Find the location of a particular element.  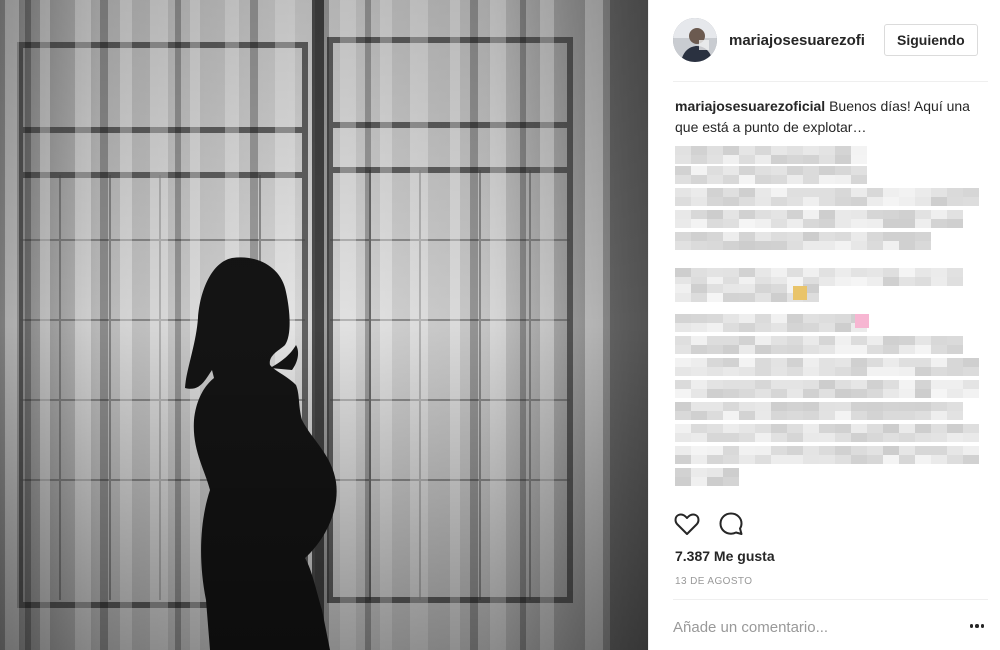

ellipsis-icon is located at coordinates (977, 626).